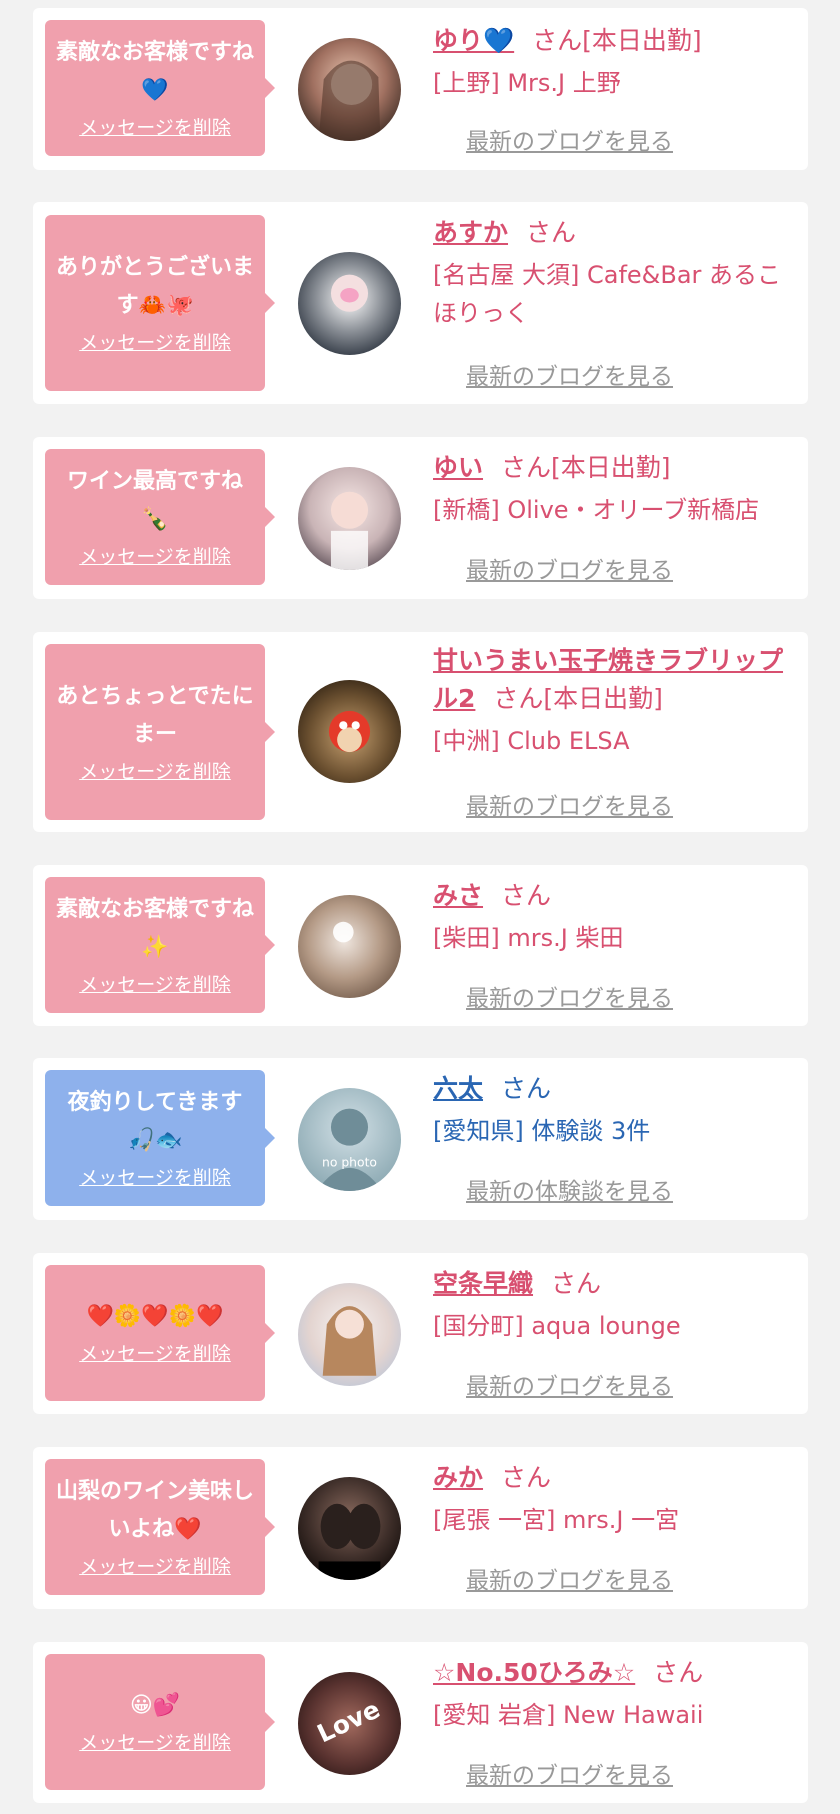  Describe the element at coordinates (613, 1305) in the screenshot. I see `cast-info: 空条早織 さん [国分町] aqua lounge` at that location.